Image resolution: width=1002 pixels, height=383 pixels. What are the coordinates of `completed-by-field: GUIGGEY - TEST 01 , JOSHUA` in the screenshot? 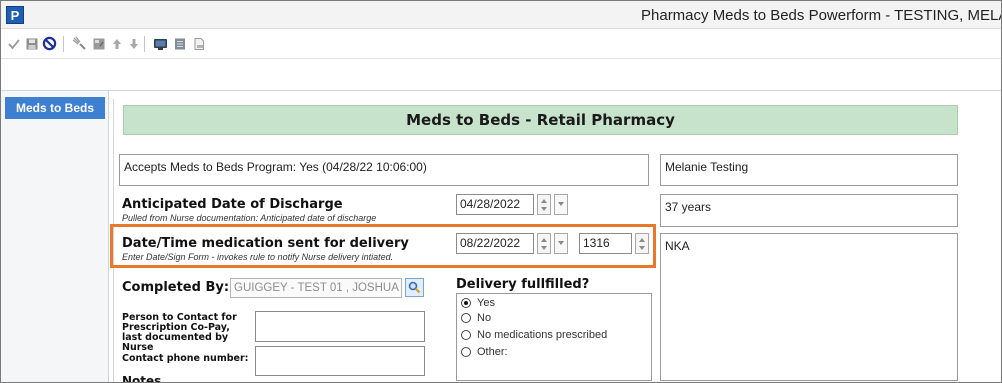 It's located at (316, 288).